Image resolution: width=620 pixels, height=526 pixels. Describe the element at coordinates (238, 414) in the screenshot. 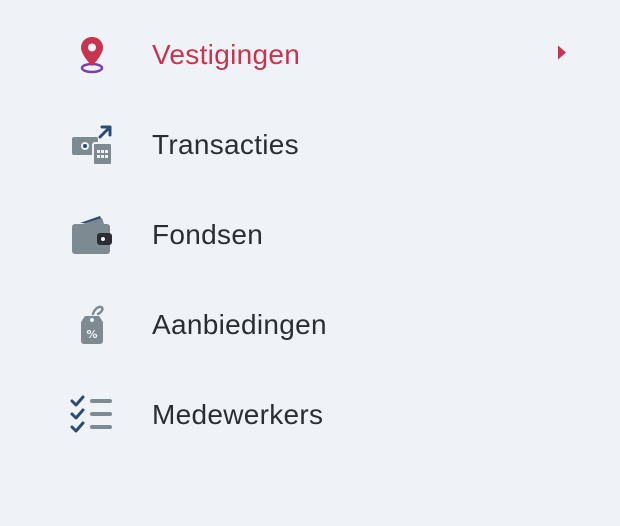

I see `menu-item-label: Medewerkers` at that location.